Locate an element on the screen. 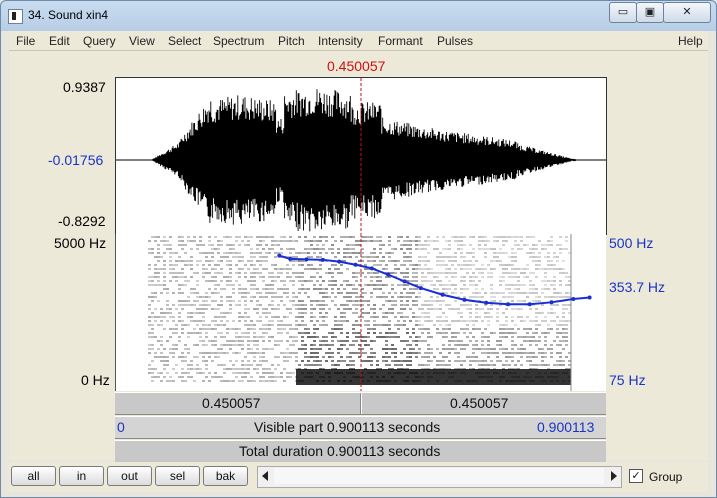 The image size is (717, 498). group-checkbox: ✓ is located at coordinates (636, 476).